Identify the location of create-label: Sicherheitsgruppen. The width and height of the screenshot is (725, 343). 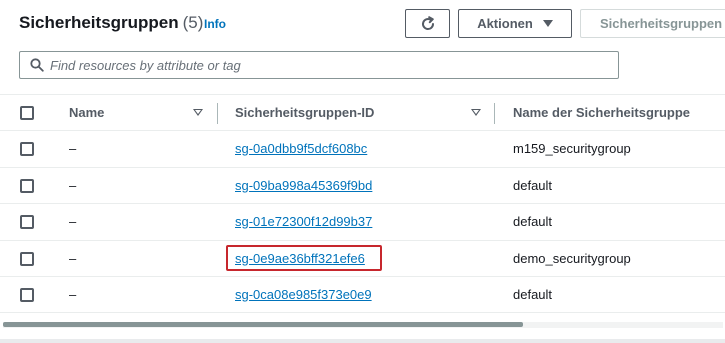
(661, 23).